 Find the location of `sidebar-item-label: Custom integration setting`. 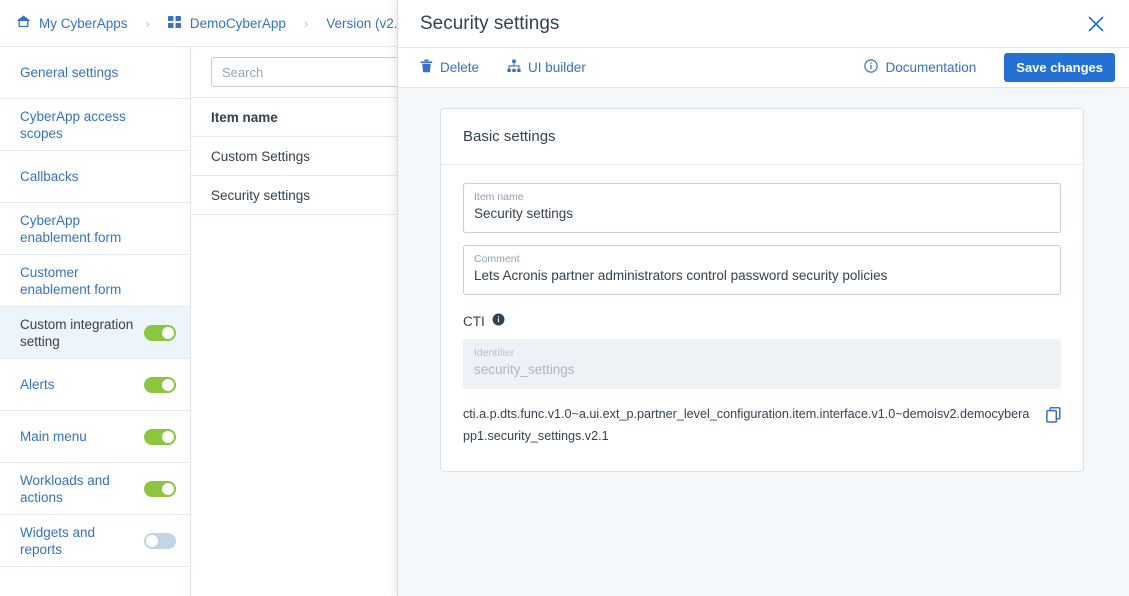

sidebar-item-label: Custom integration setting is located at coordinates (77, 332).